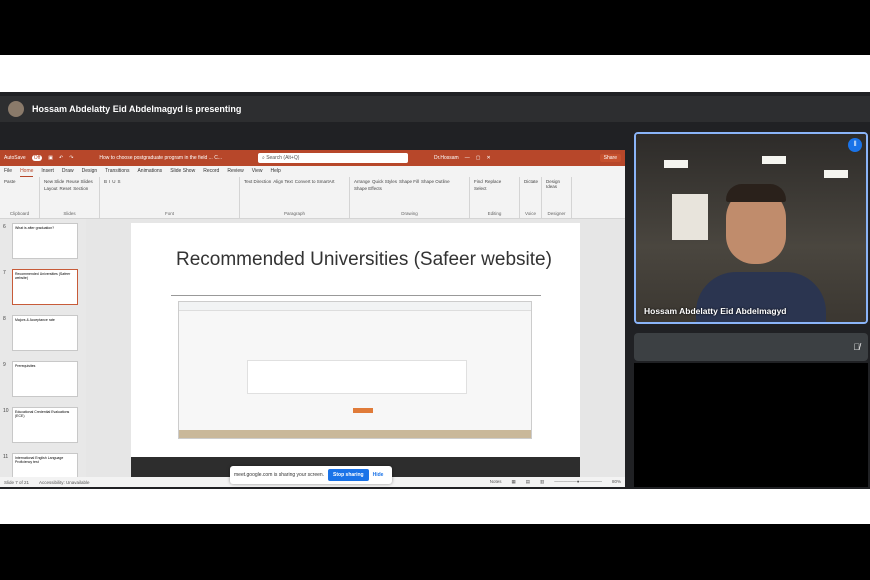 The height and width of the screenshot is (580, 870). I want to click on ribbon-group-label: Drawing, so click(409, 213).